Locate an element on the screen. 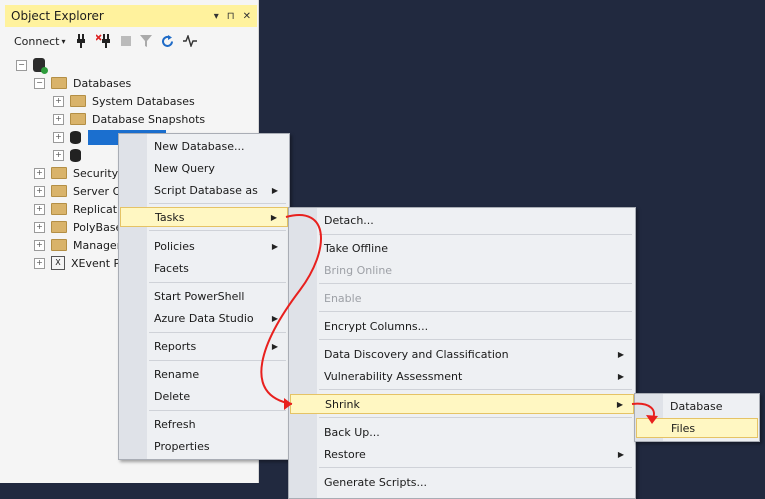  menu-item-vulnerability-assessment: Vulnerability Assessment ▶ is located at coordinates (462, 376).